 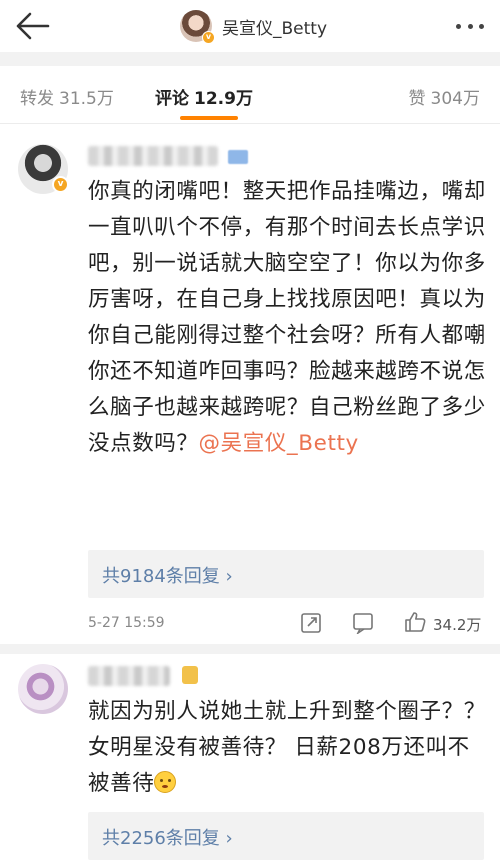 I want to click on more-options-button, so click(x=470, y=26).